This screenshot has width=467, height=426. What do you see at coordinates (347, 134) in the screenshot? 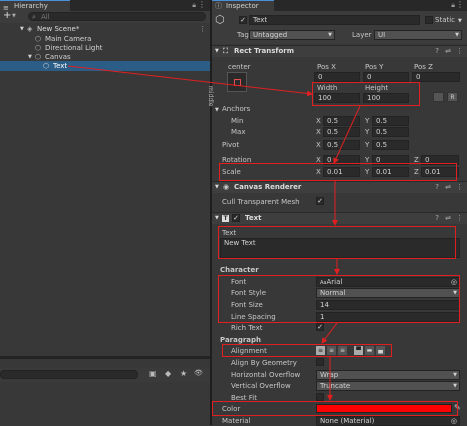
I see `arrow-size-to-scale` at bounding box center [347, 134].